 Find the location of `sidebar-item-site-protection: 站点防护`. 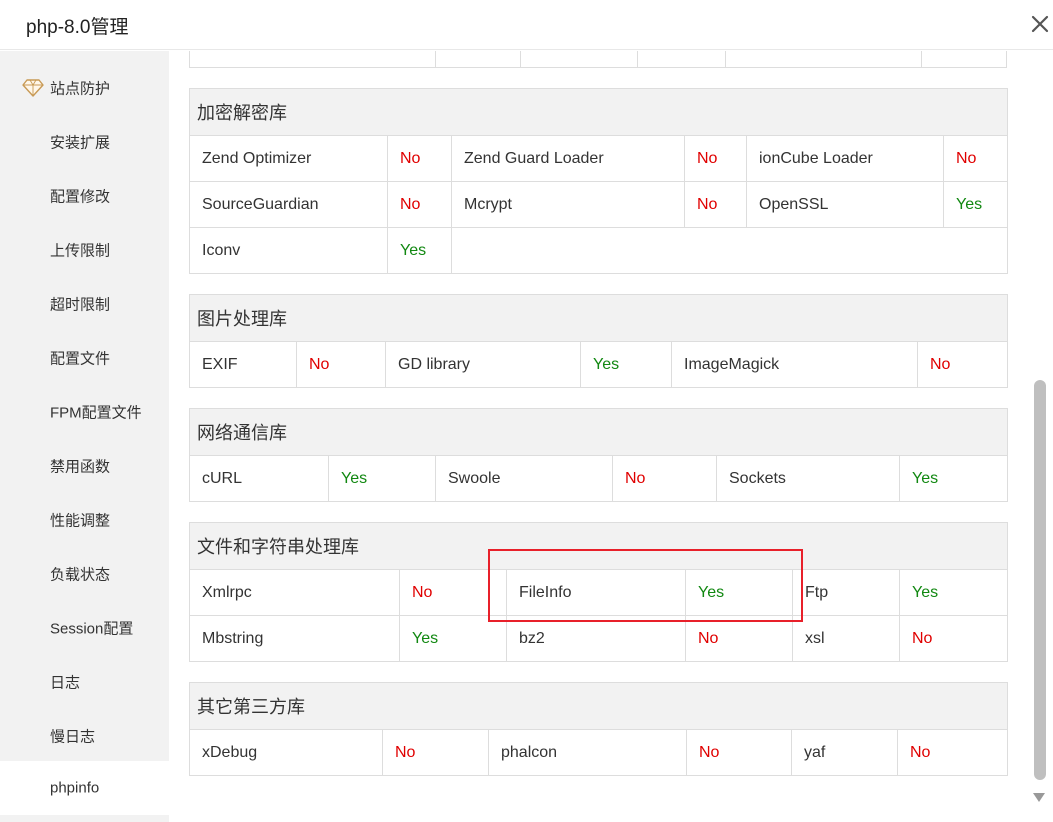

sidebar-item-site-protection: 站点防护 is located at coordinates (84, 88).